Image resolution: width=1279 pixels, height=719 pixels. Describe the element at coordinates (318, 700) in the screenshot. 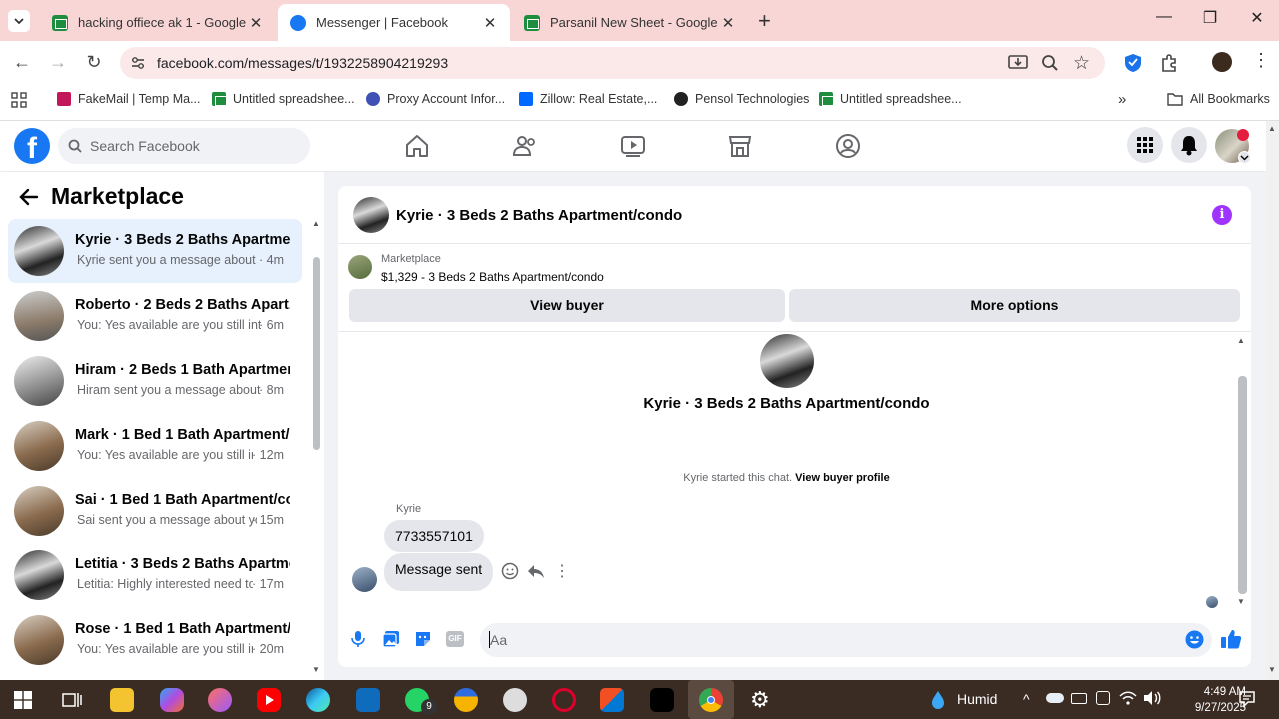

I see `edge-icon` at that location.